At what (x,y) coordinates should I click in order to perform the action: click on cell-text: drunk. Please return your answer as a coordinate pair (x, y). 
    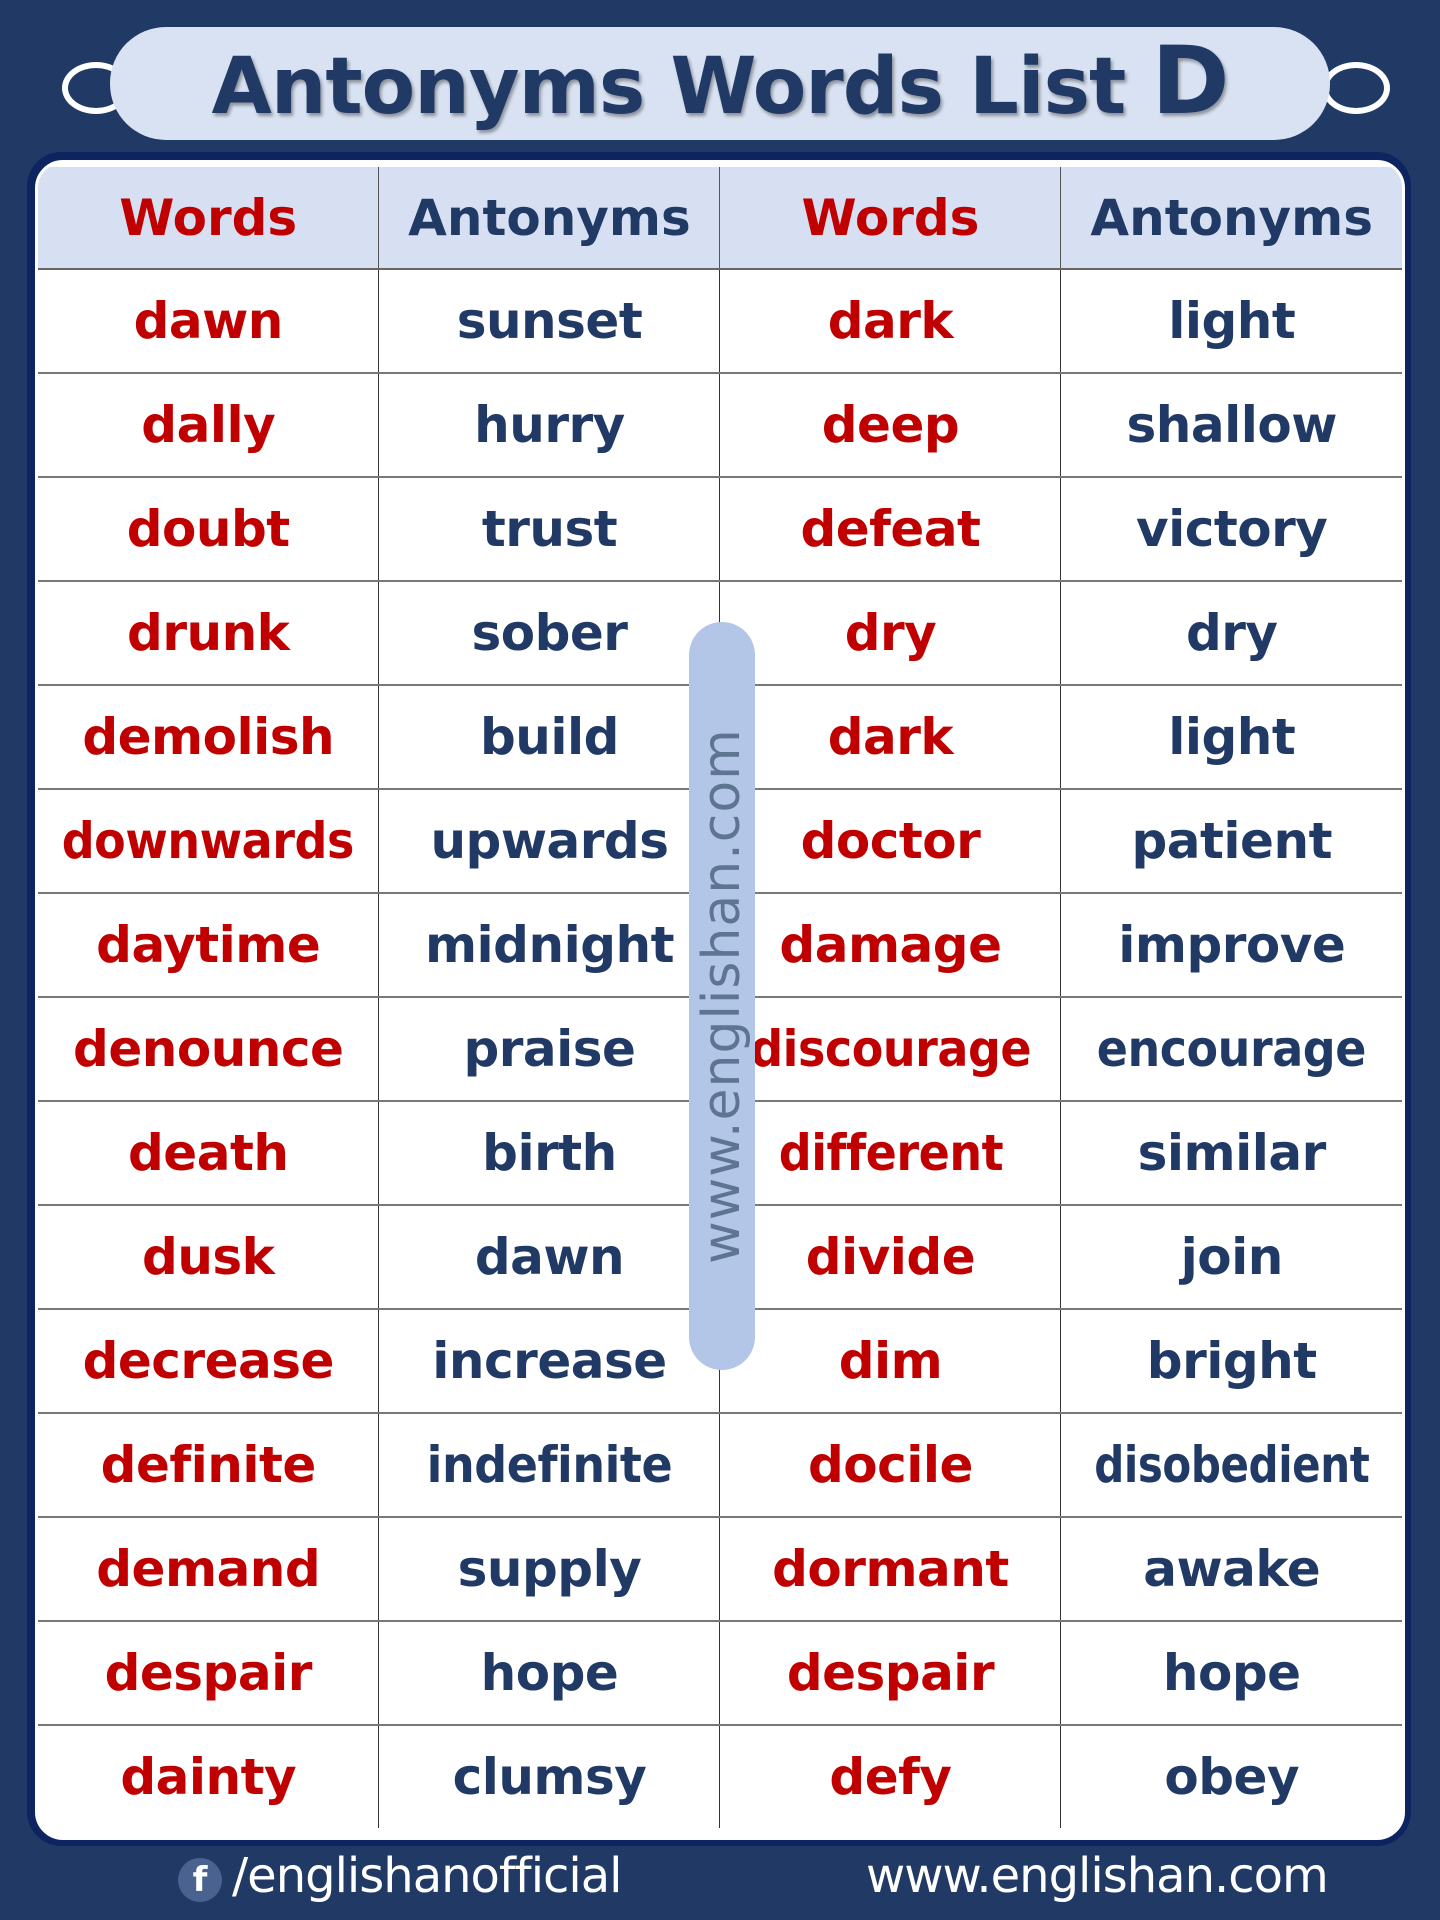
    Looking at the image, I should click on (208, 633).